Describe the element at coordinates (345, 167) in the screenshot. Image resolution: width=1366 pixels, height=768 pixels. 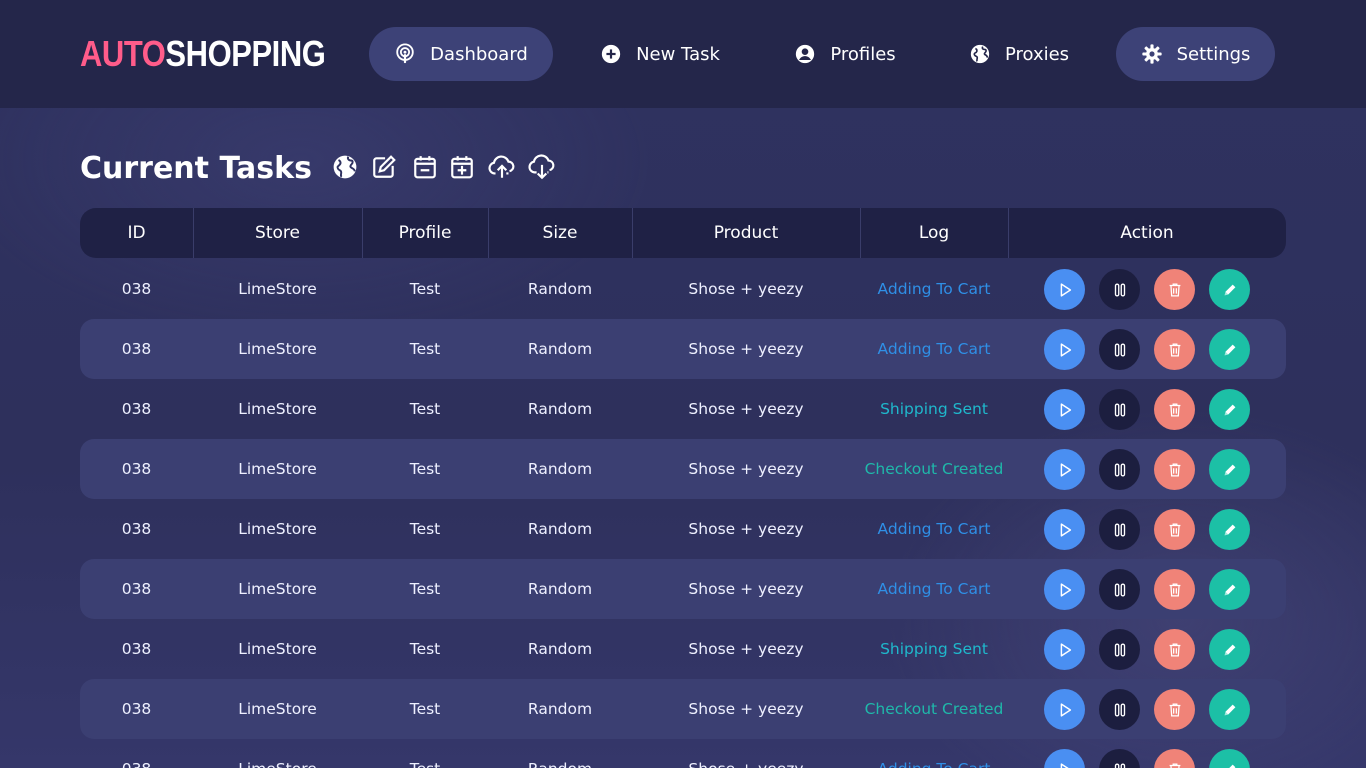
I see `globe-icon` at that location.